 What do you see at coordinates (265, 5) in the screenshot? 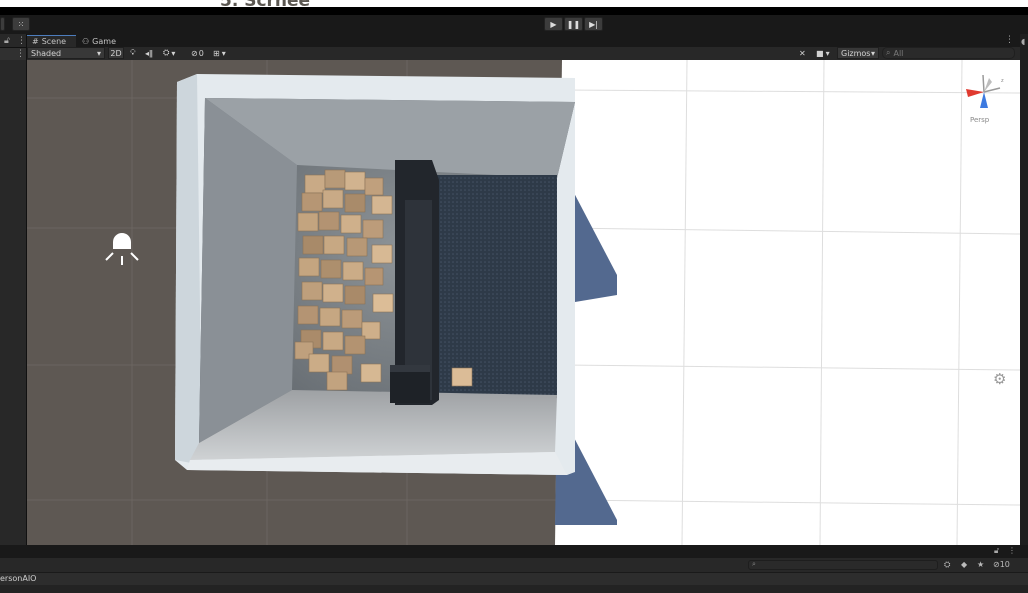
I see `scene-title-fragment: 5. Scrnee` at bounding box center [265, 5].